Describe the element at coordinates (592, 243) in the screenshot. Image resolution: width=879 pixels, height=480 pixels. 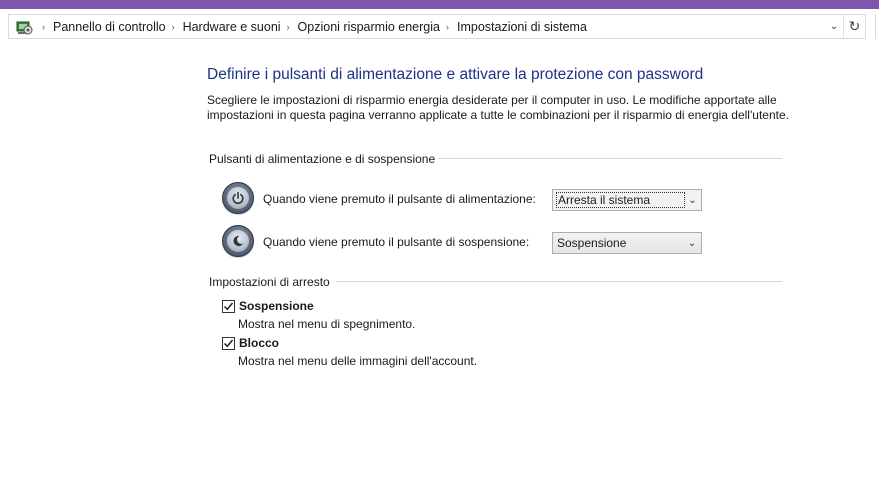
I see `sleep-button-action-value: Sospensione` at that location.